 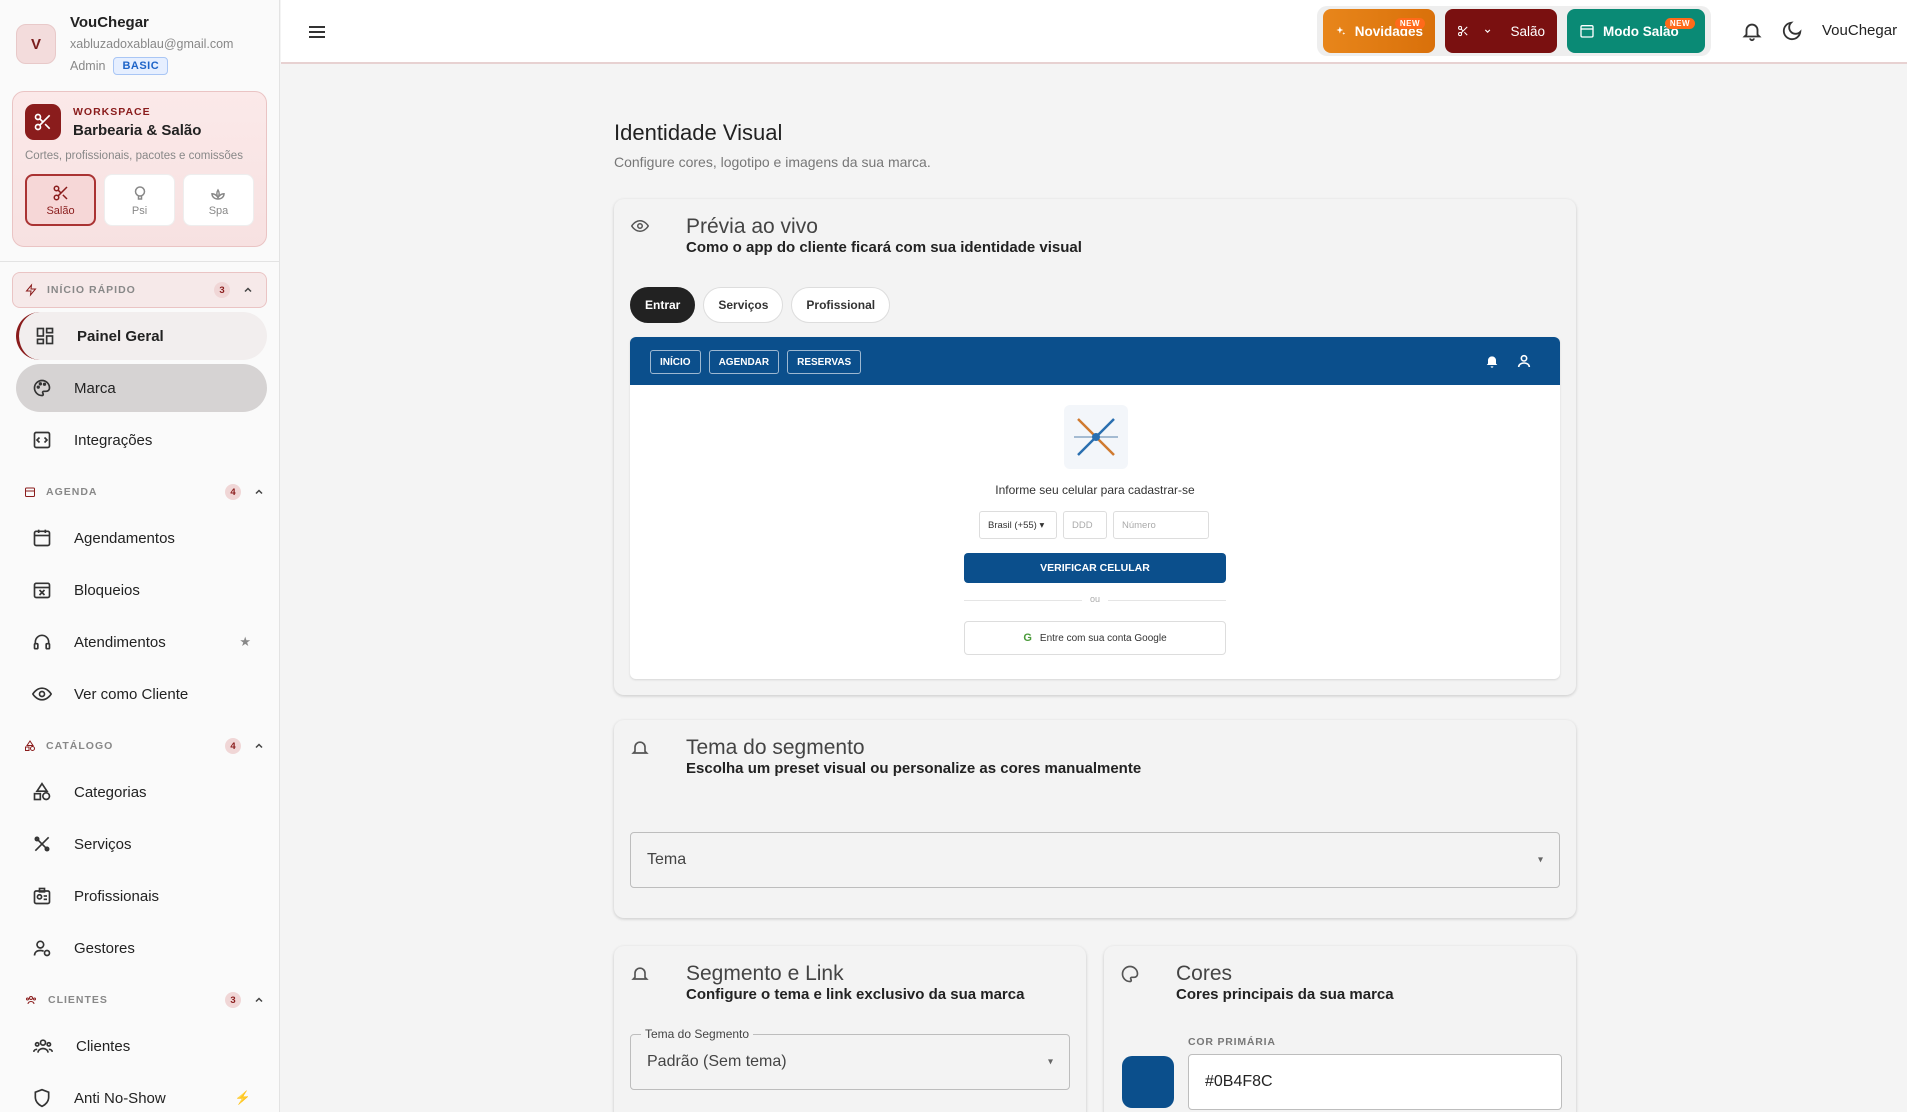 I want to click on or-text: ou, so click(x=1094, y=599).